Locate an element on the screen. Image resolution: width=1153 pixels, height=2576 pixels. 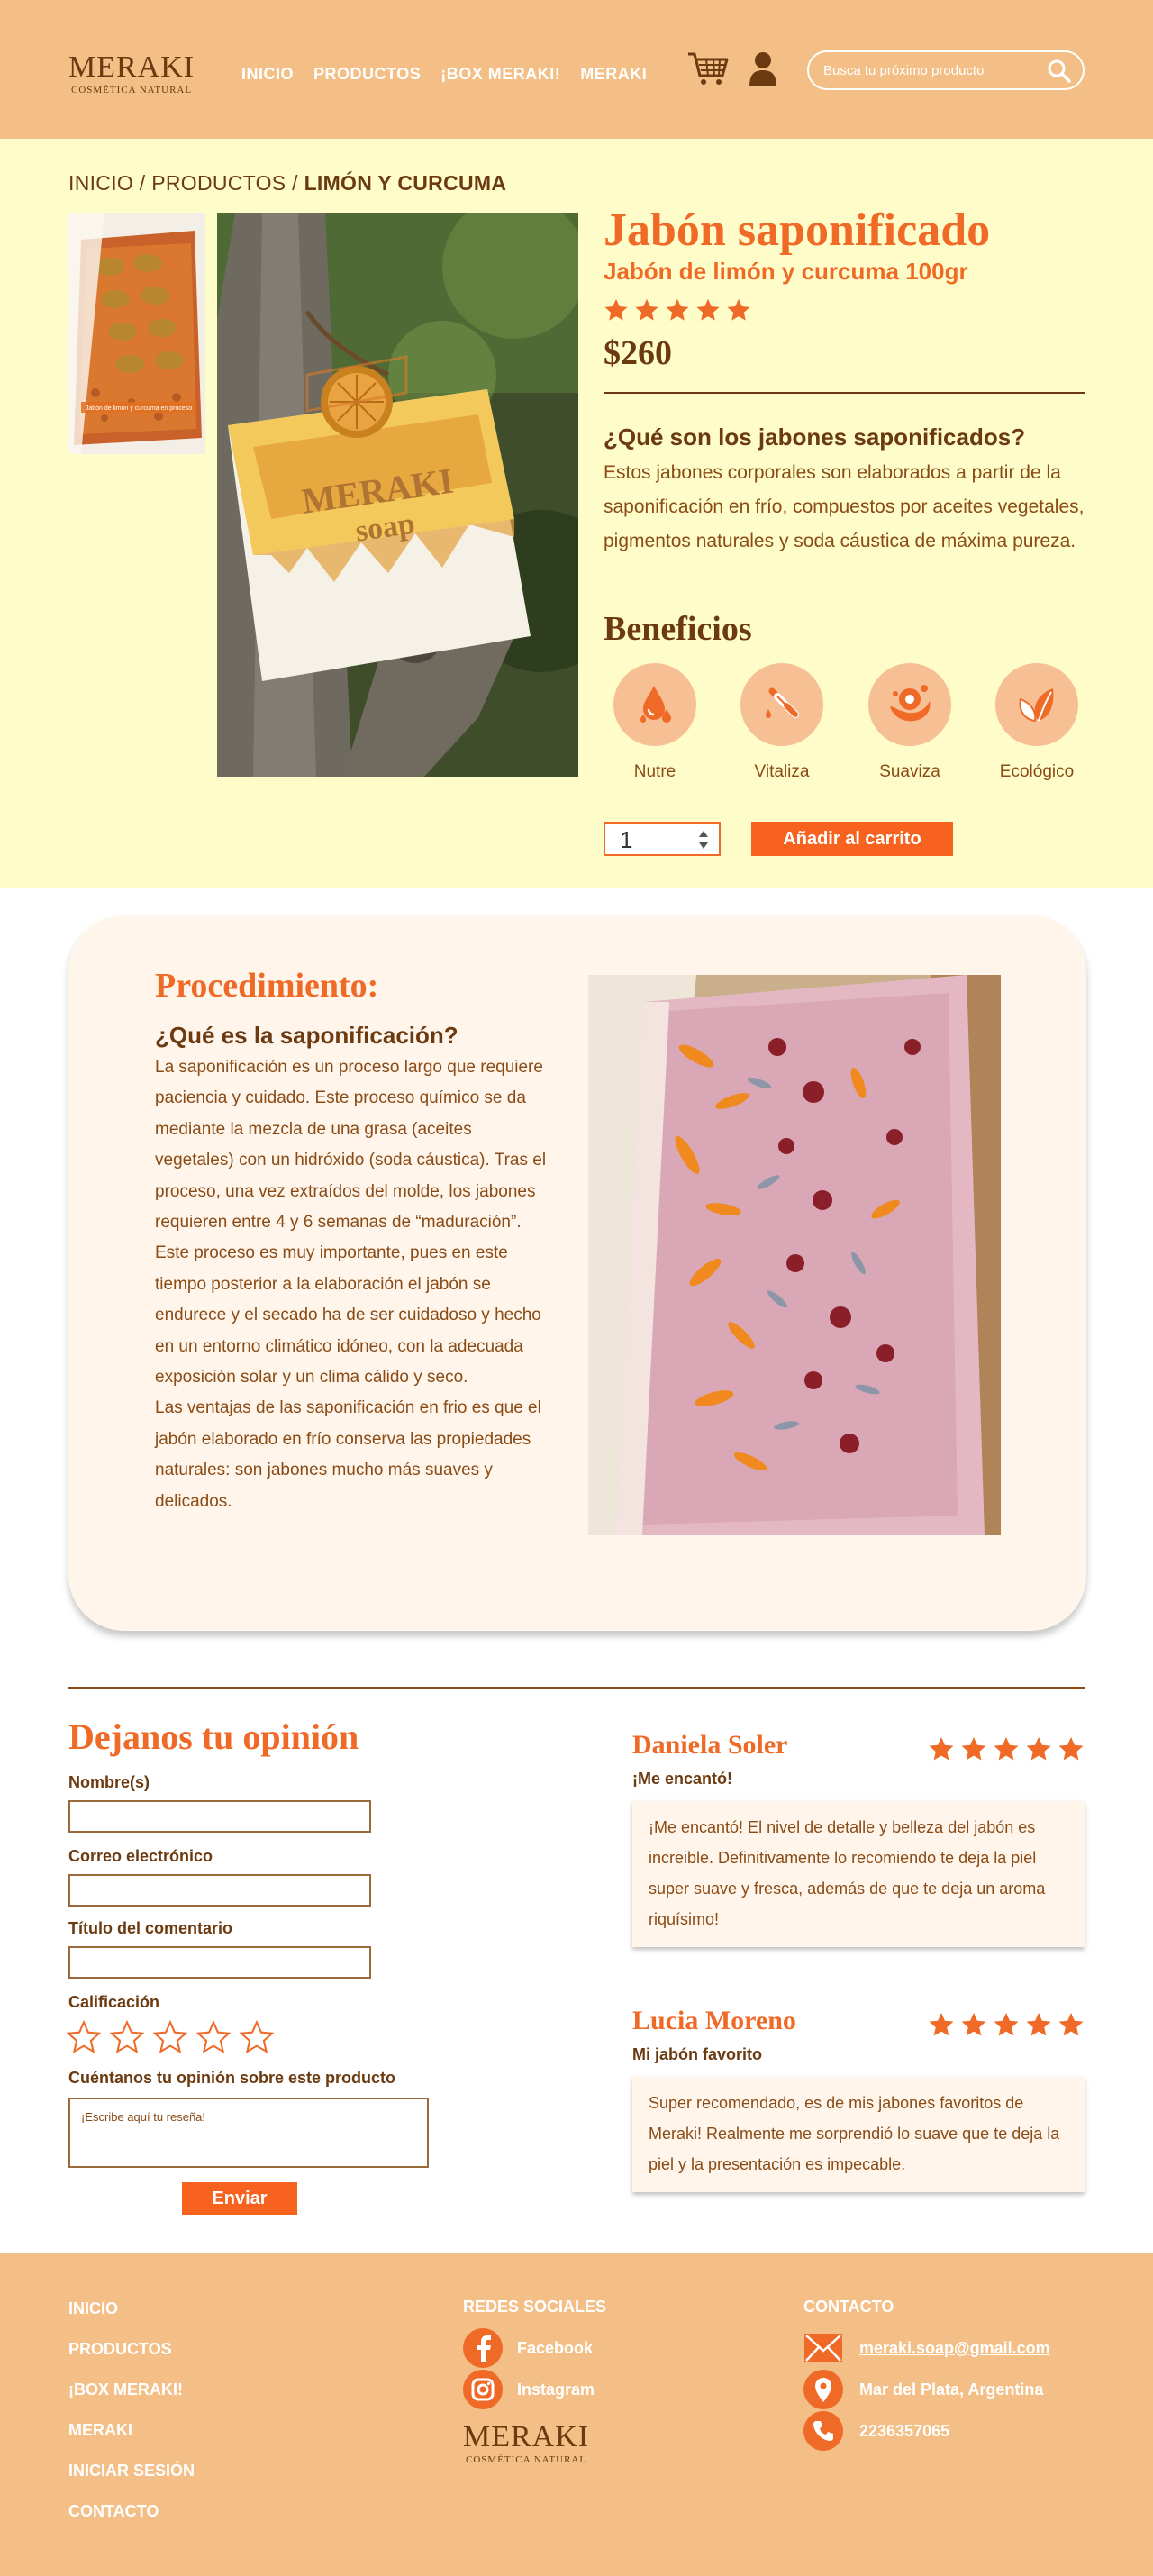
header-logo: MERAKI COSMÉTICA NATURAL is located at coordinates (131, 74).